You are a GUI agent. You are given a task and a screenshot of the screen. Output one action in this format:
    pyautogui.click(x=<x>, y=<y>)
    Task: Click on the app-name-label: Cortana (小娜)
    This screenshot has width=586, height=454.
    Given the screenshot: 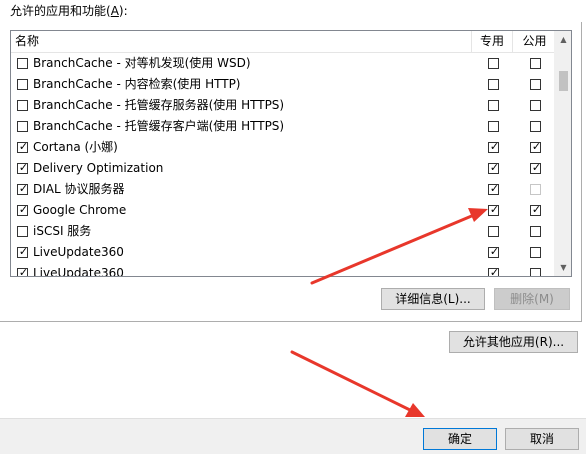 What is the action you would take?
    pyautogui.click(x=75, y=147)
    